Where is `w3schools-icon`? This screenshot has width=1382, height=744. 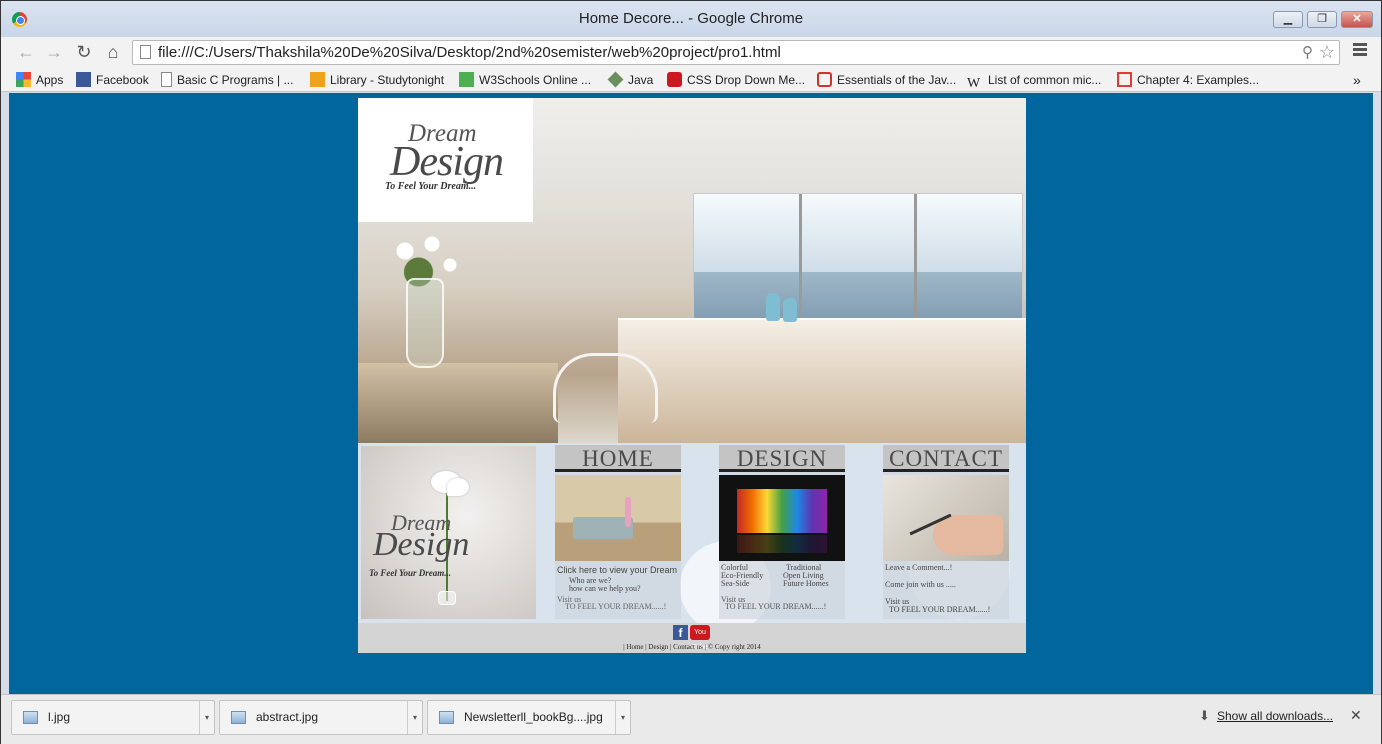
w3schools-icon is located at coordinates (466, 79).